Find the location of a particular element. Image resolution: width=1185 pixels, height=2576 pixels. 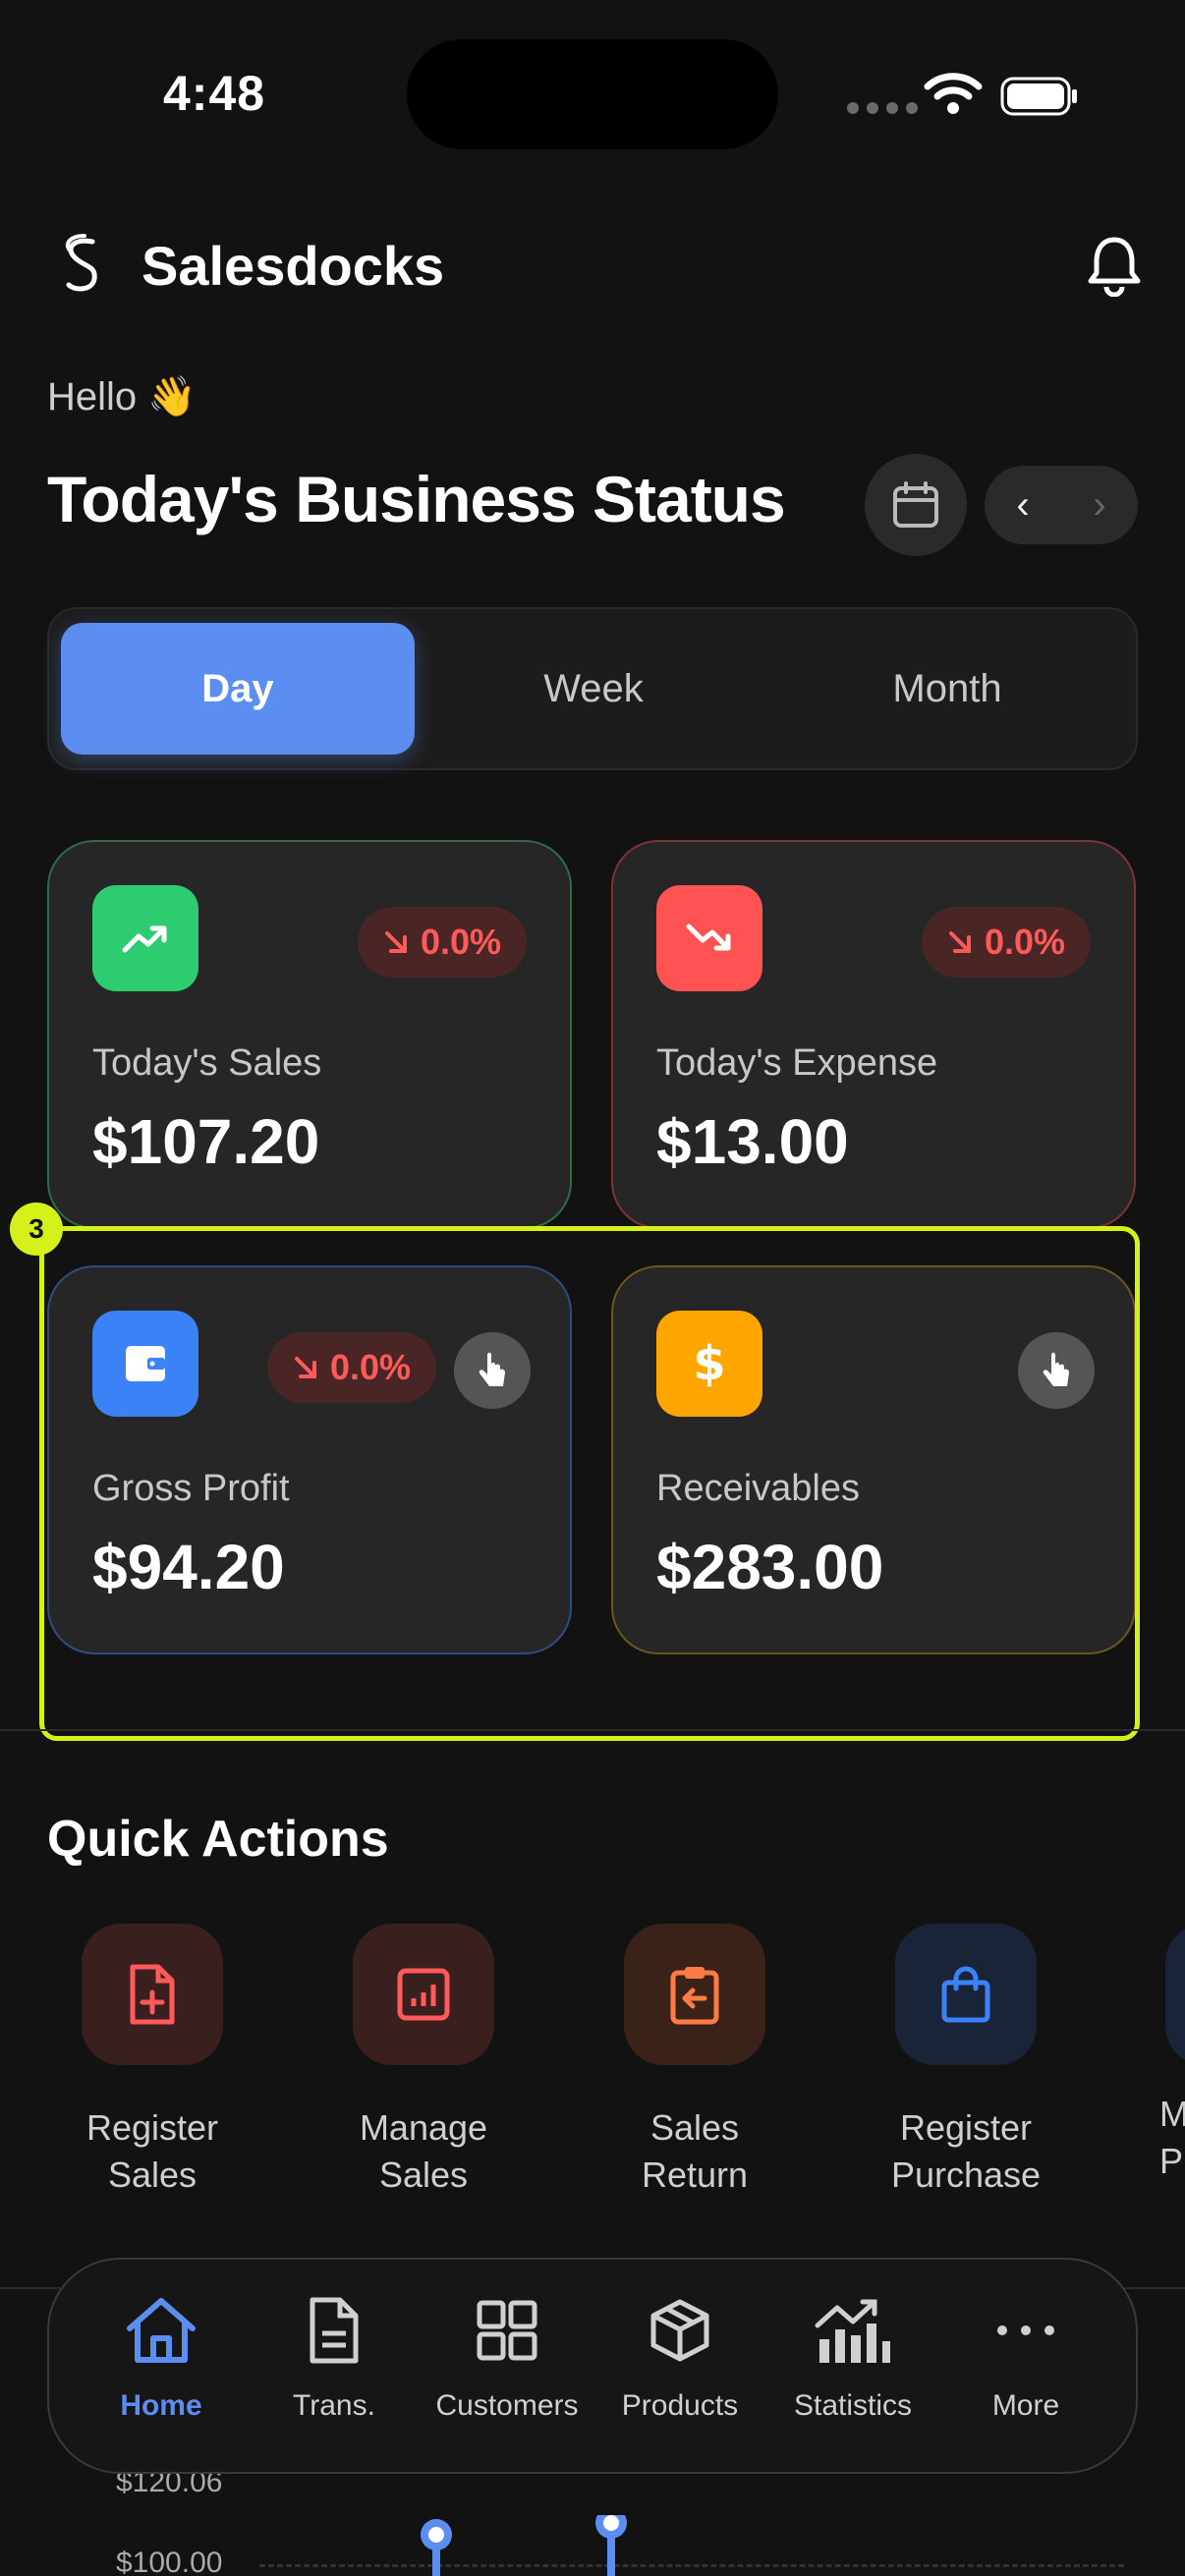

period-selector: Day Week Month is located at coordinates (592, 688).